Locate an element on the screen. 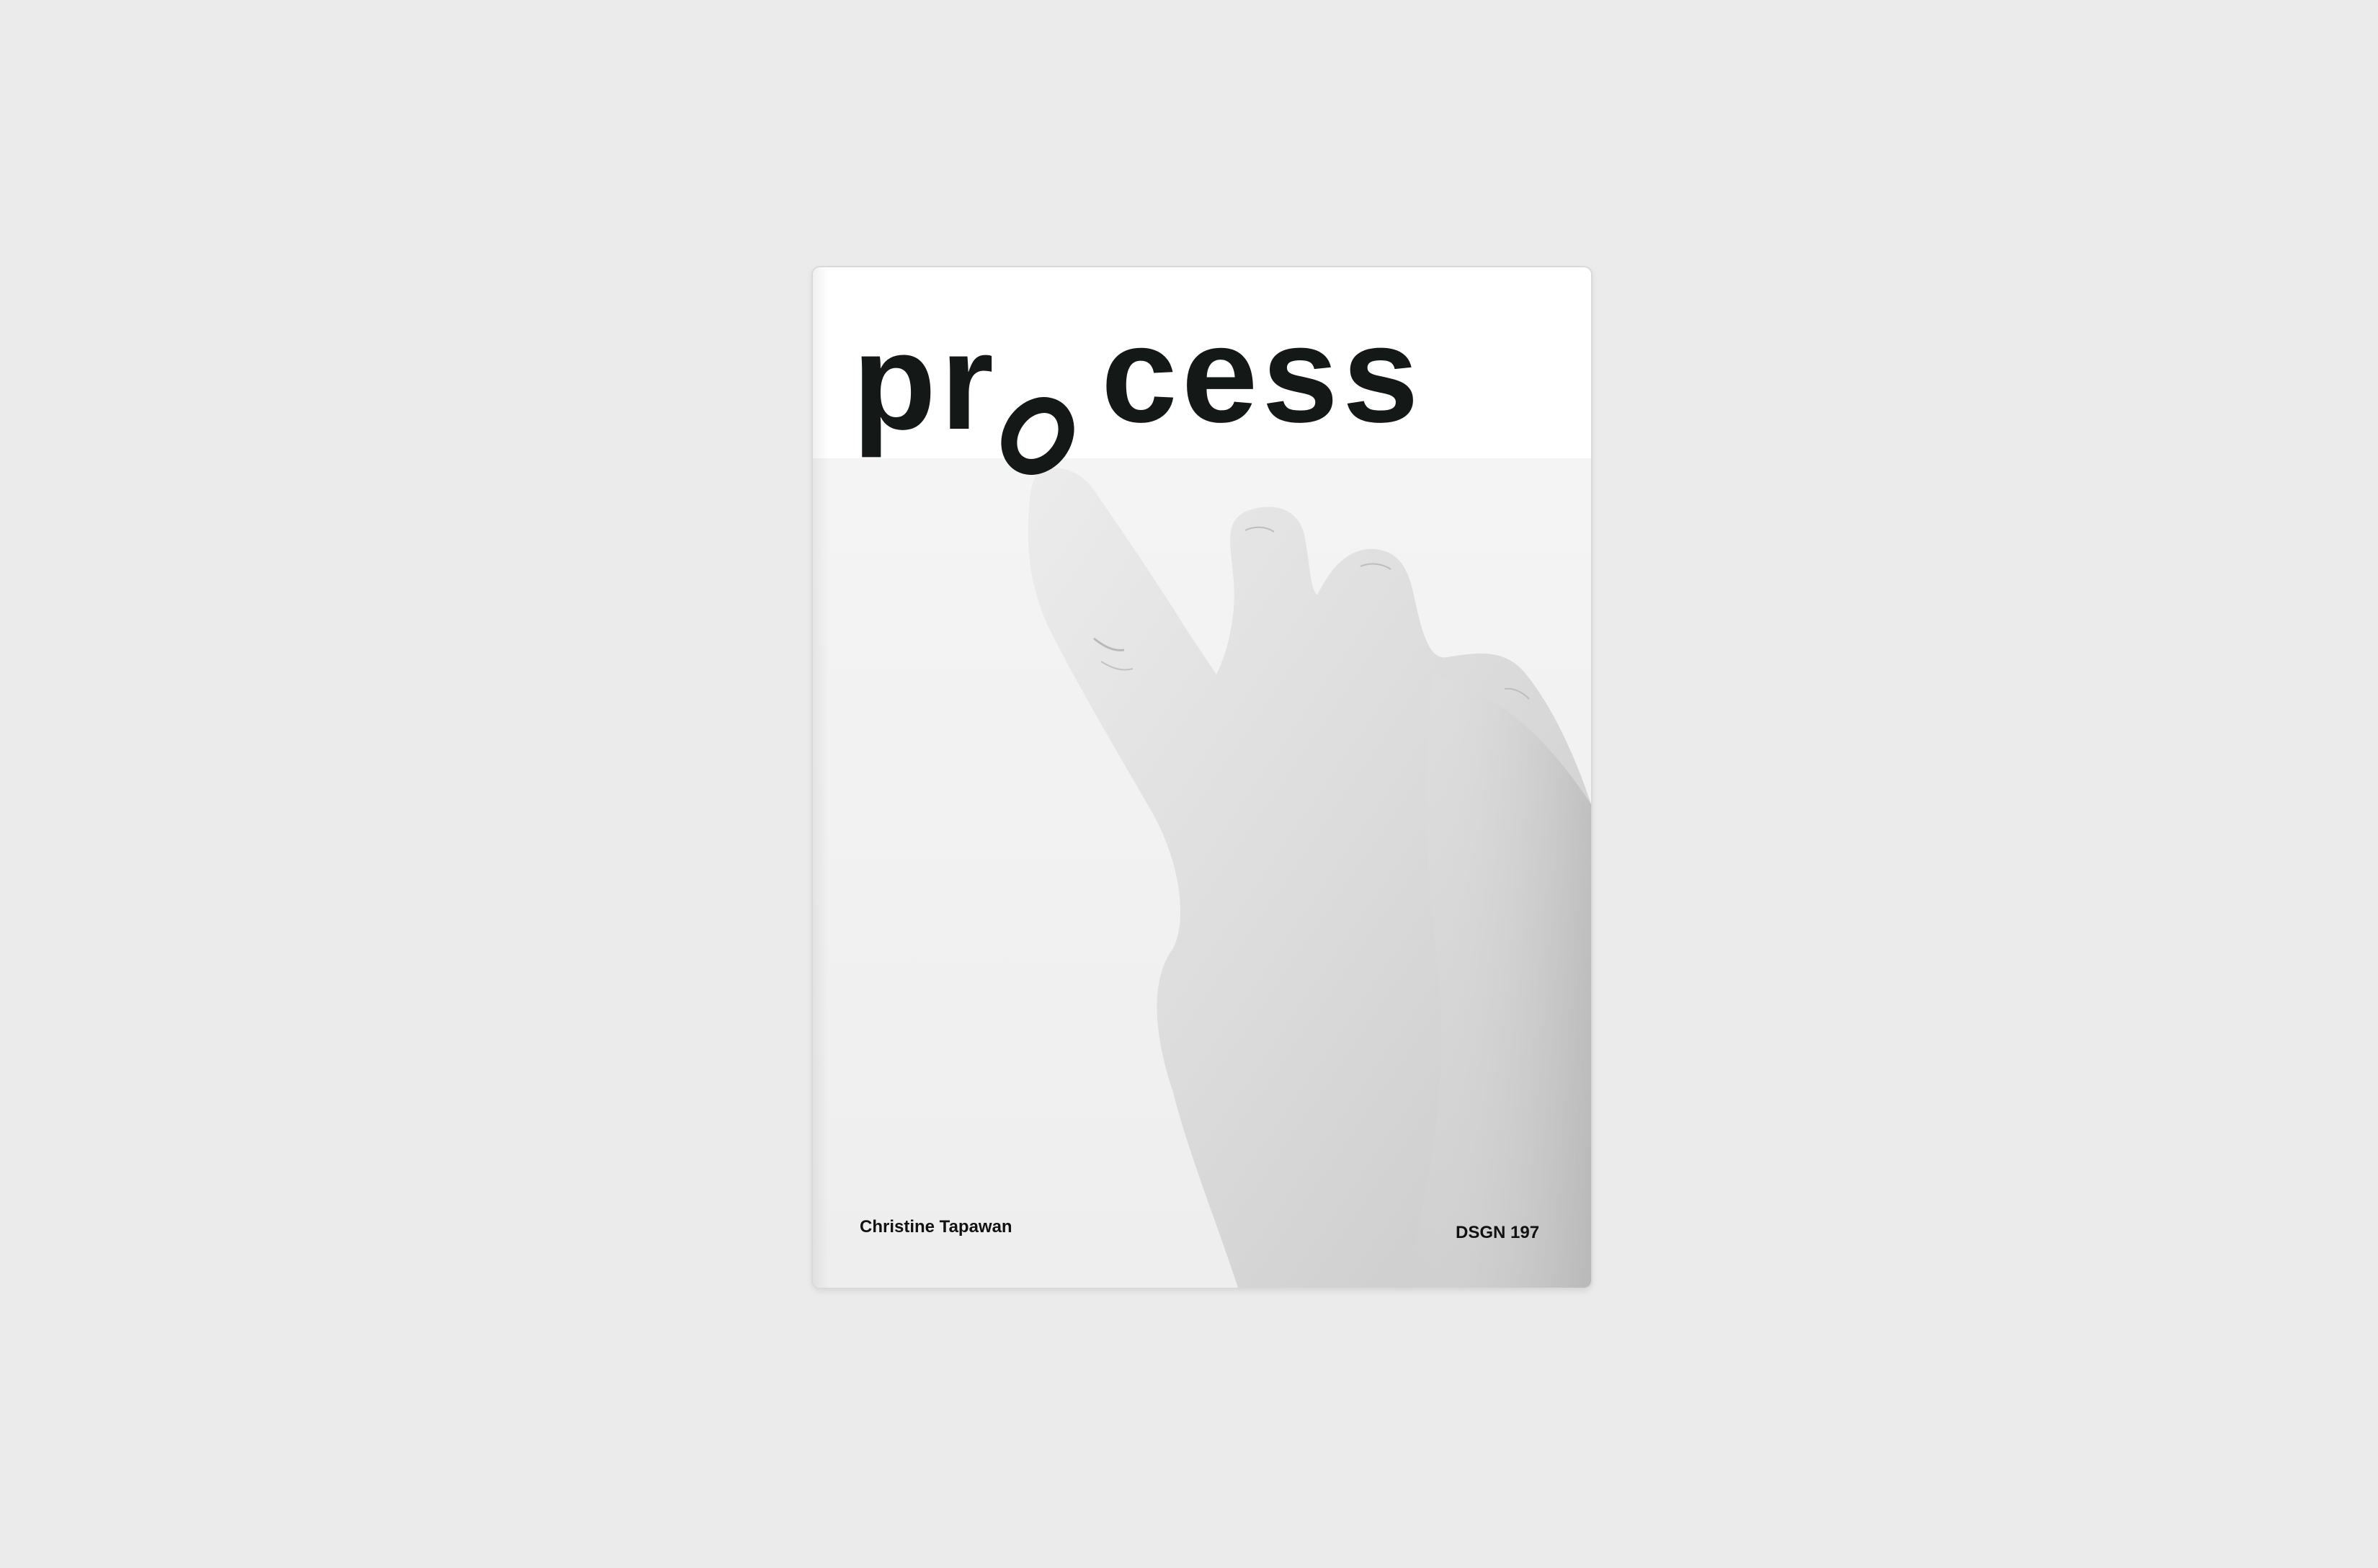 This screenshot has height=1568, width=2378. author-name: Christine Tapawan is located at coordinates (936, 1227).